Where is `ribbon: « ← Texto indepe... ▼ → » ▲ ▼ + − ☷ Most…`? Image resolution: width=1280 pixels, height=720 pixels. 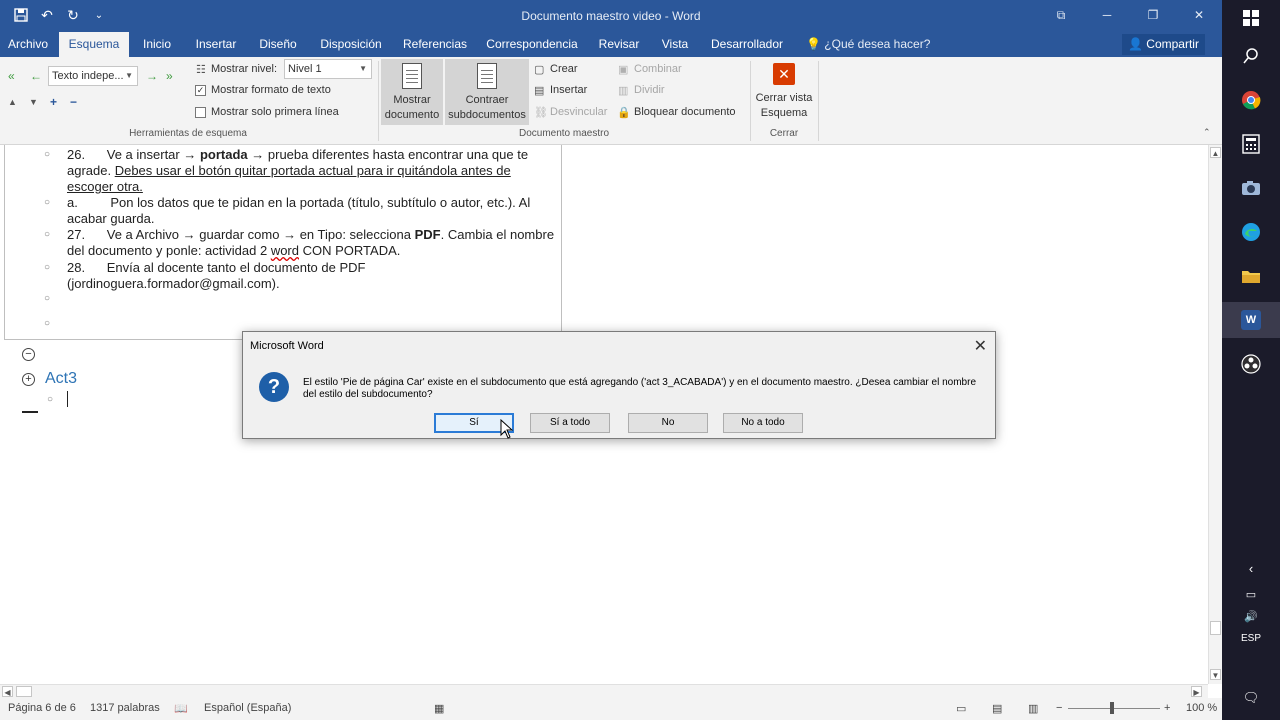 ribbon: « ← Texto indepe... ▼ → » ▲ ▼ + − ☷ Most… is located at coordinates (611, 101).